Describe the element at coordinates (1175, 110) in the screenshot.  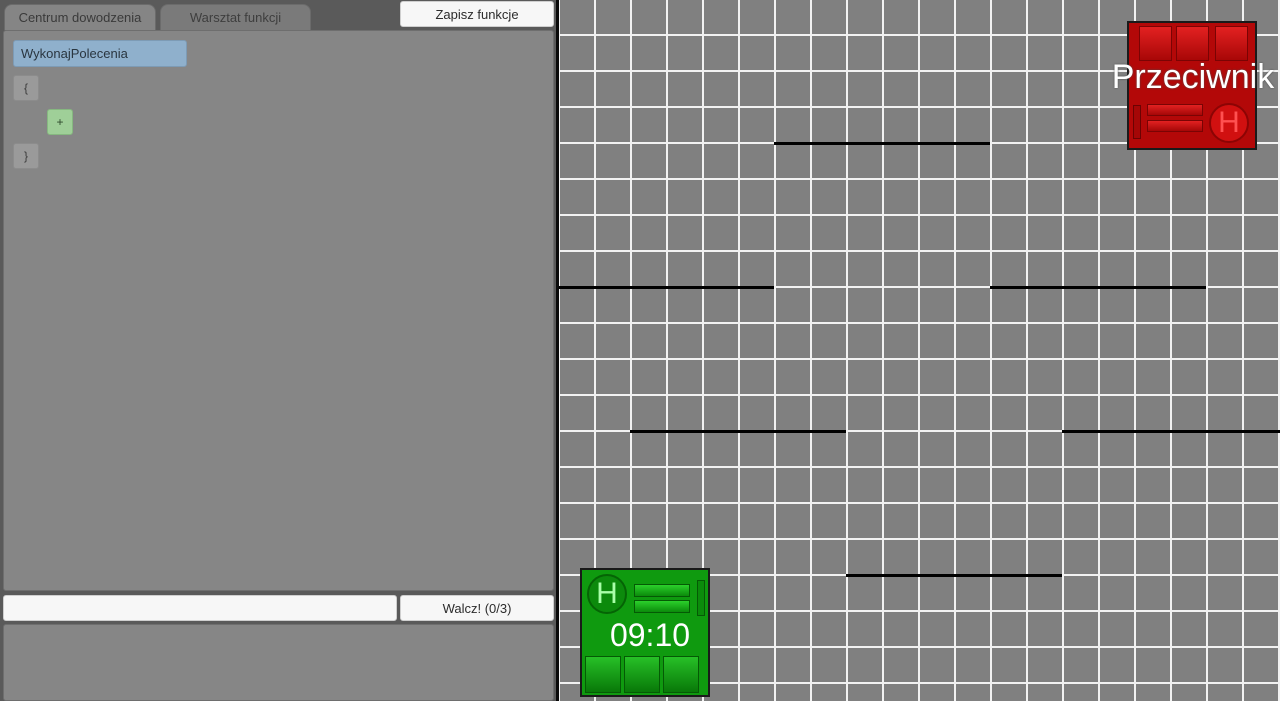
I see `enemy-health-bar` at that location.